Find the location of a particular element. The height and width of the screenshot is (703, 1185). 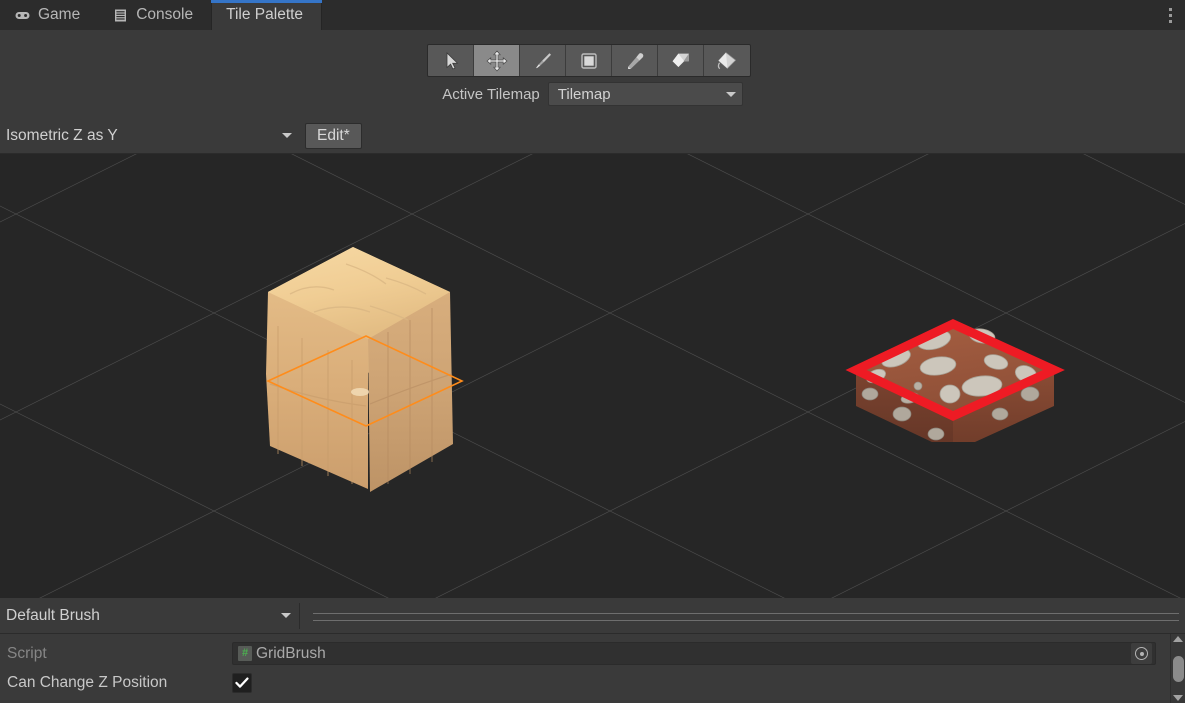

toolbar-area: Active Tilemap Tilemap is located at coordinates (592, 74).